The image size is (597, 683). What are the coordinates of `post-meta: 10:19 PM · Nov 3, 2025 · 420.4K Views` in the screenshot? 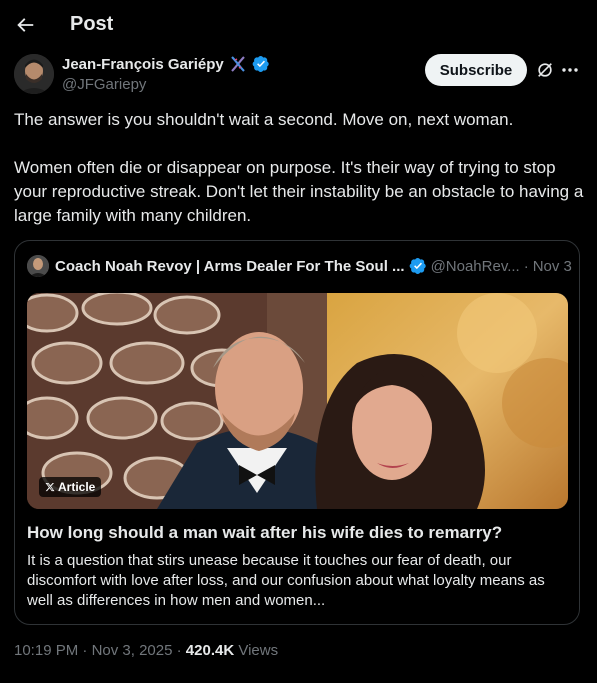 It's located at (146, 650).